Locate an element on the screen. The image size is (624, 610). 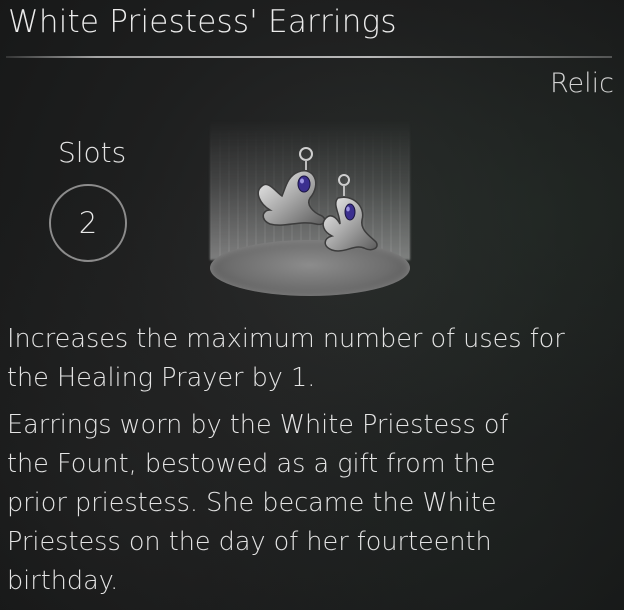
right-earring is located at coordinates (350, 213).